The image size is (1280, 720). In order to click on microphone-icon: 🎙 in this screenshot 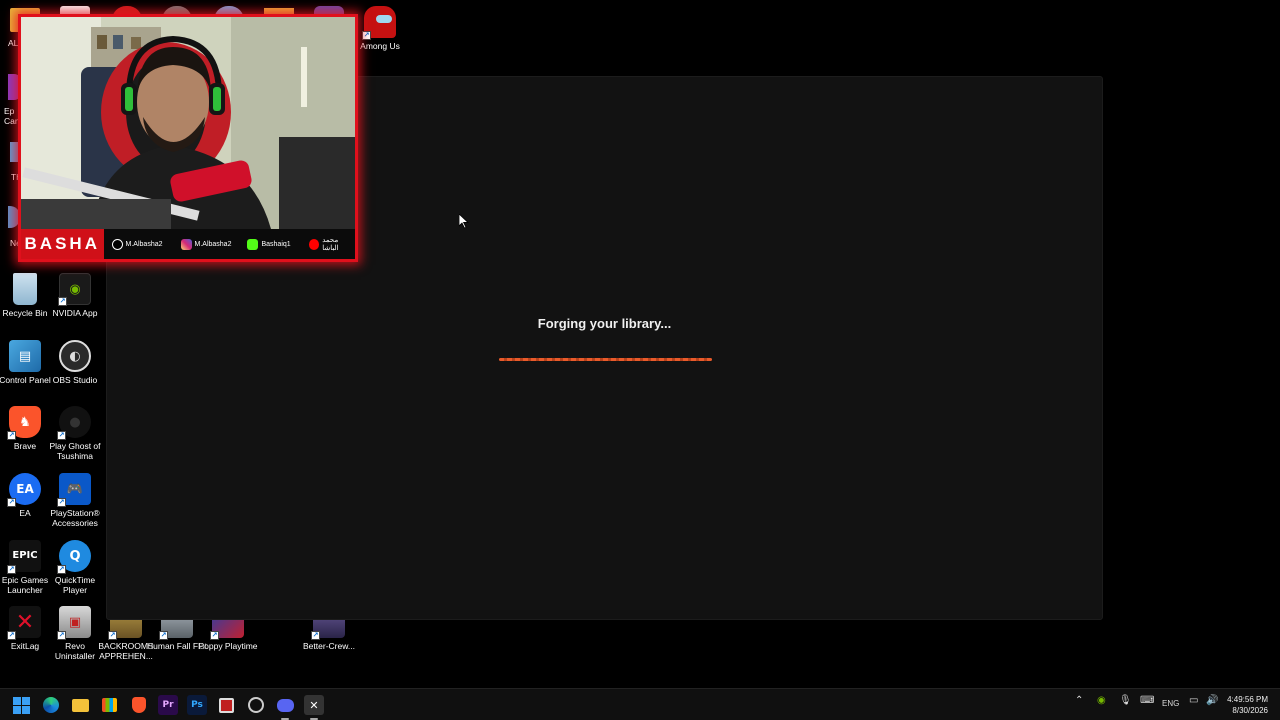, I will do `click(1125, 700)`.